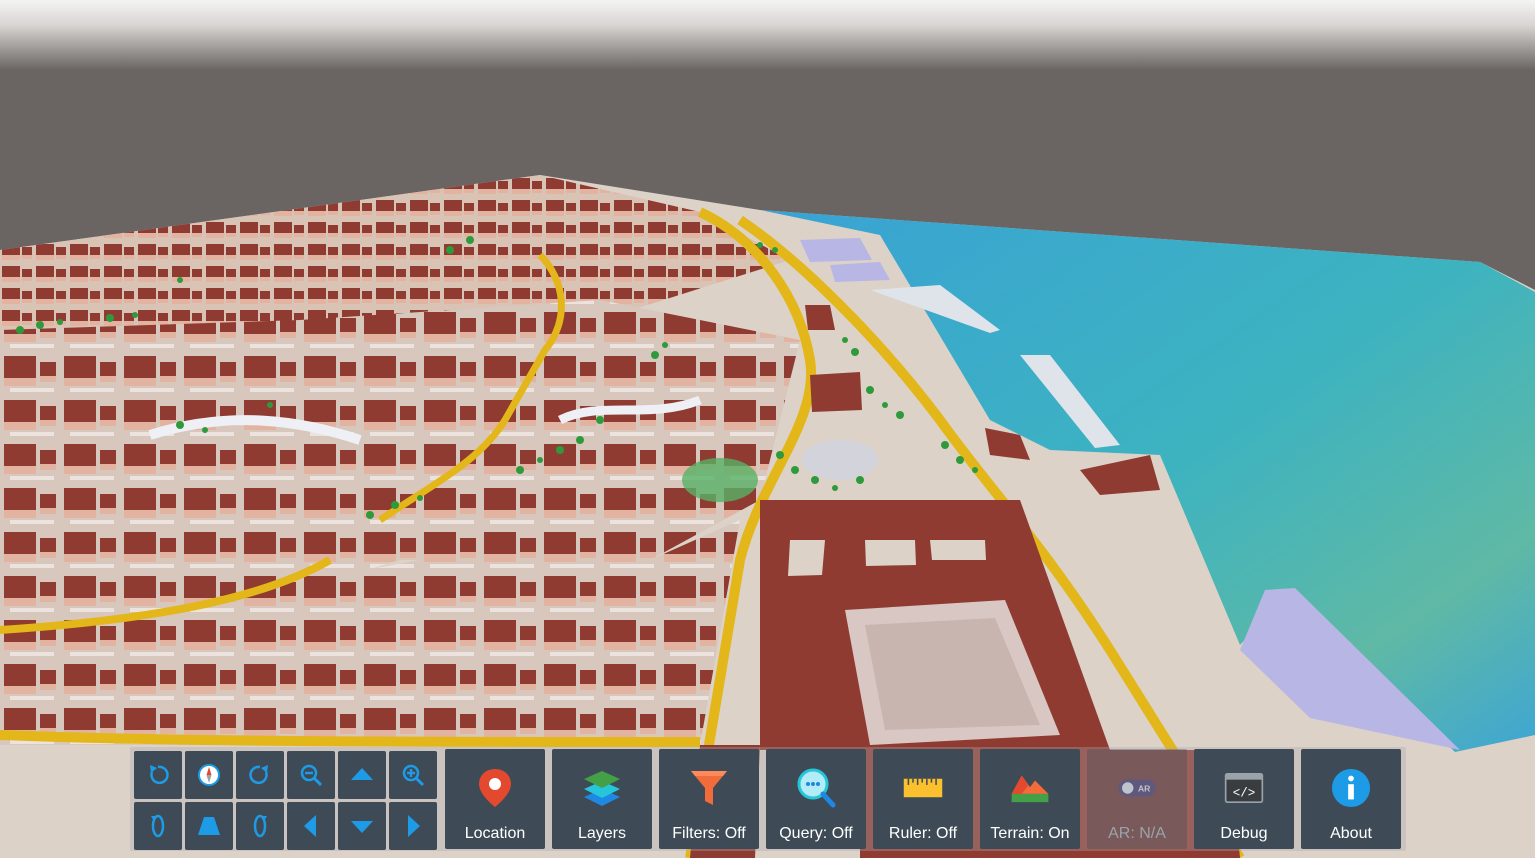  Describe the element at coordinates (286, 799) in the screenshot. I see `navigation-controls` at that location.